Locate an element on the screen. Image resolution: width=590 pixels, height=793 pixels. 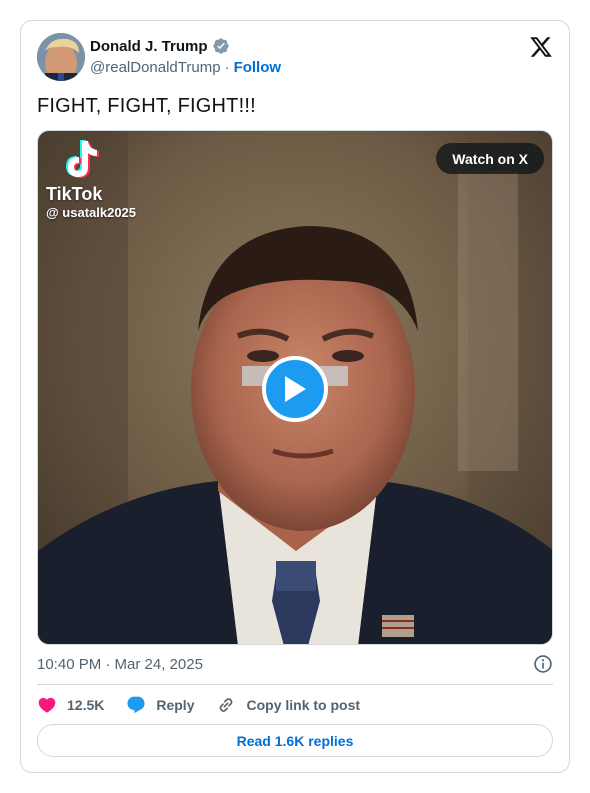
author-handle: @realDonaldTrump is located at coordinates (155, 67).